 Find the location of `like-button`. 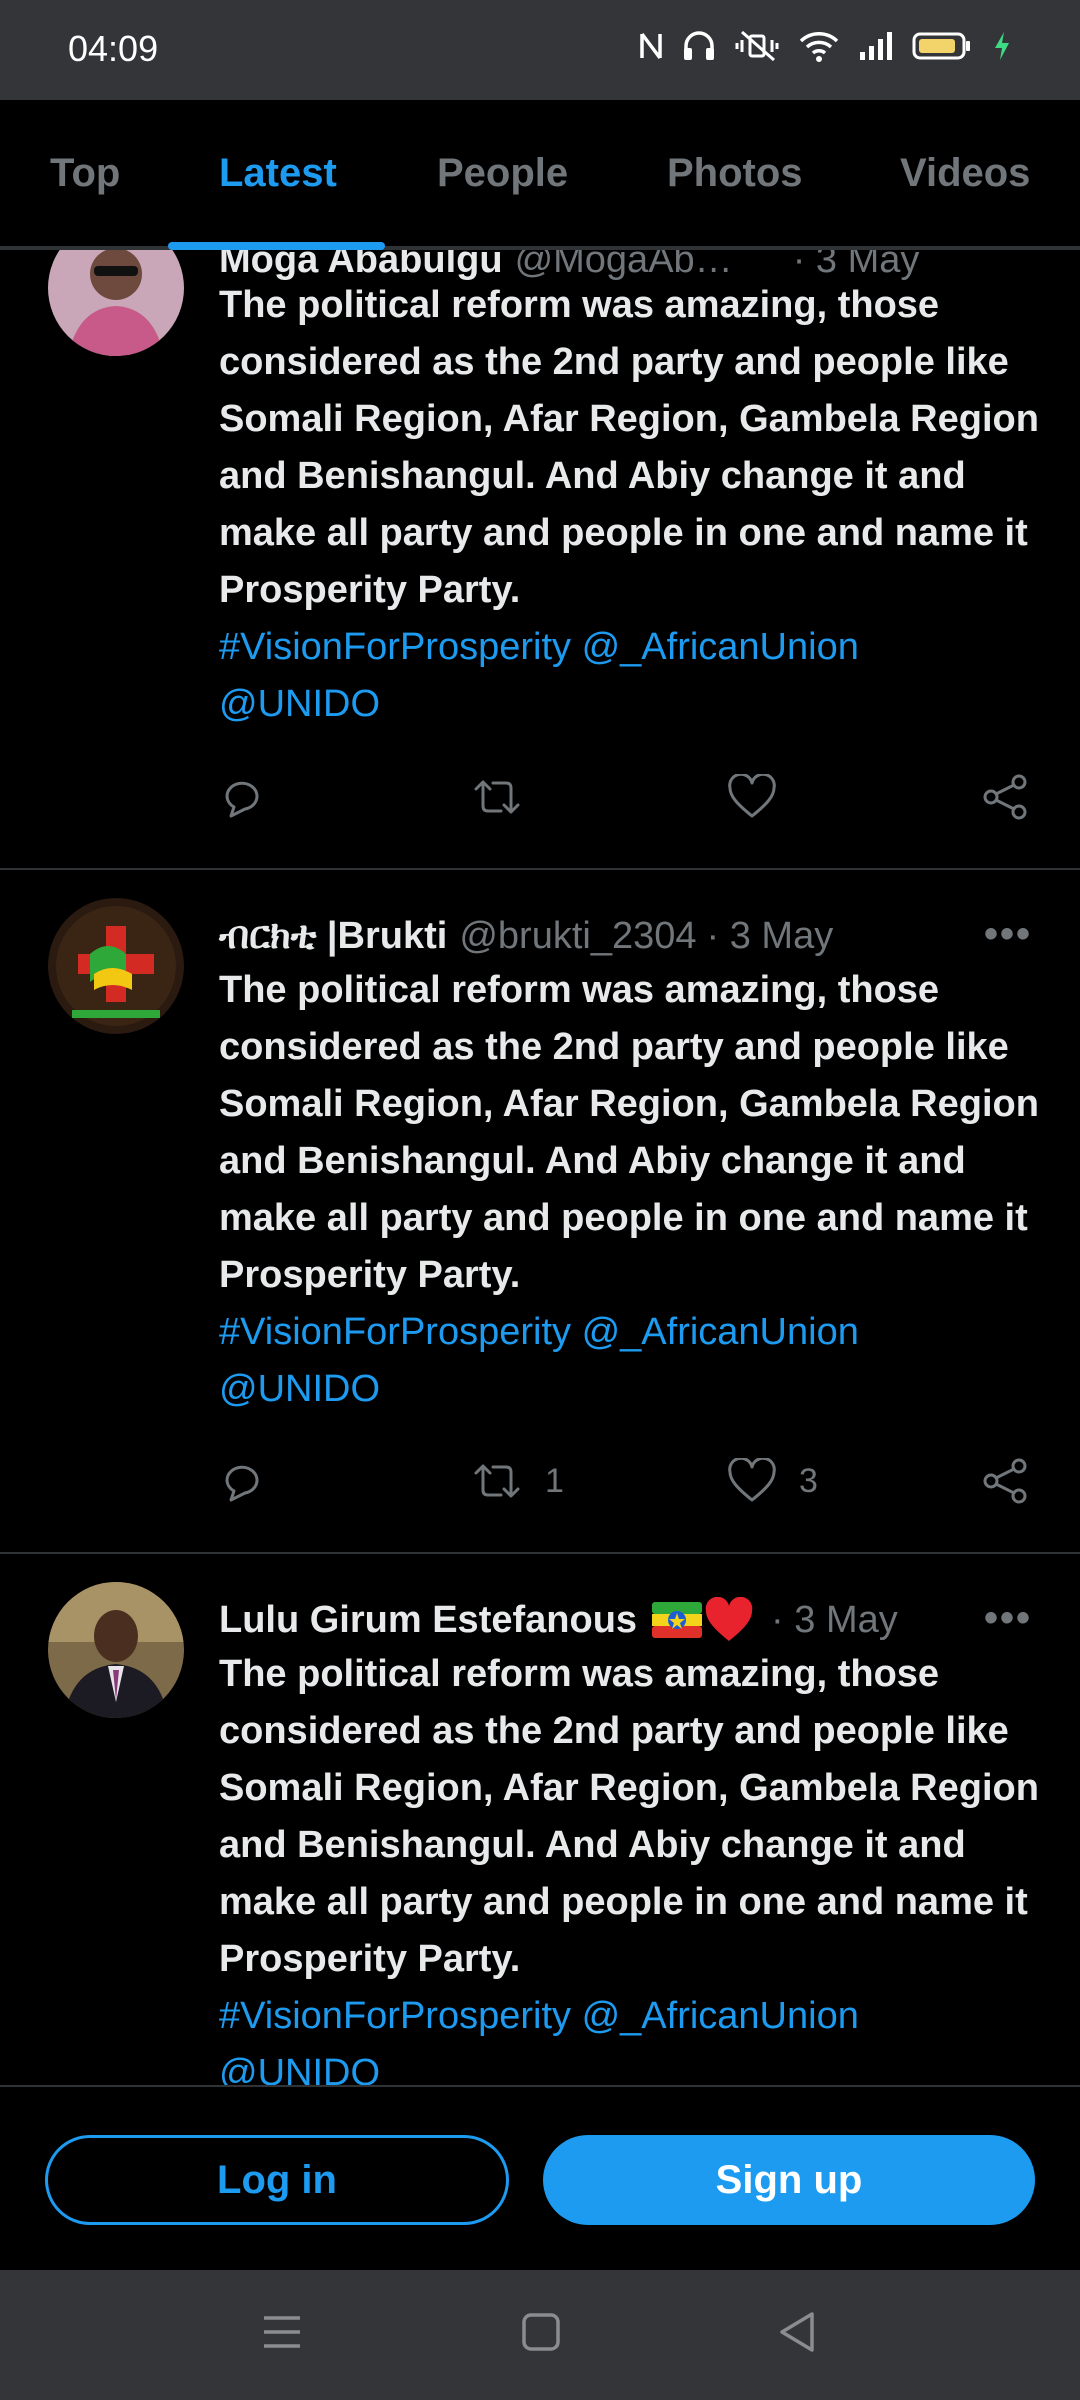

like-button is located at coordinates (763, 797).